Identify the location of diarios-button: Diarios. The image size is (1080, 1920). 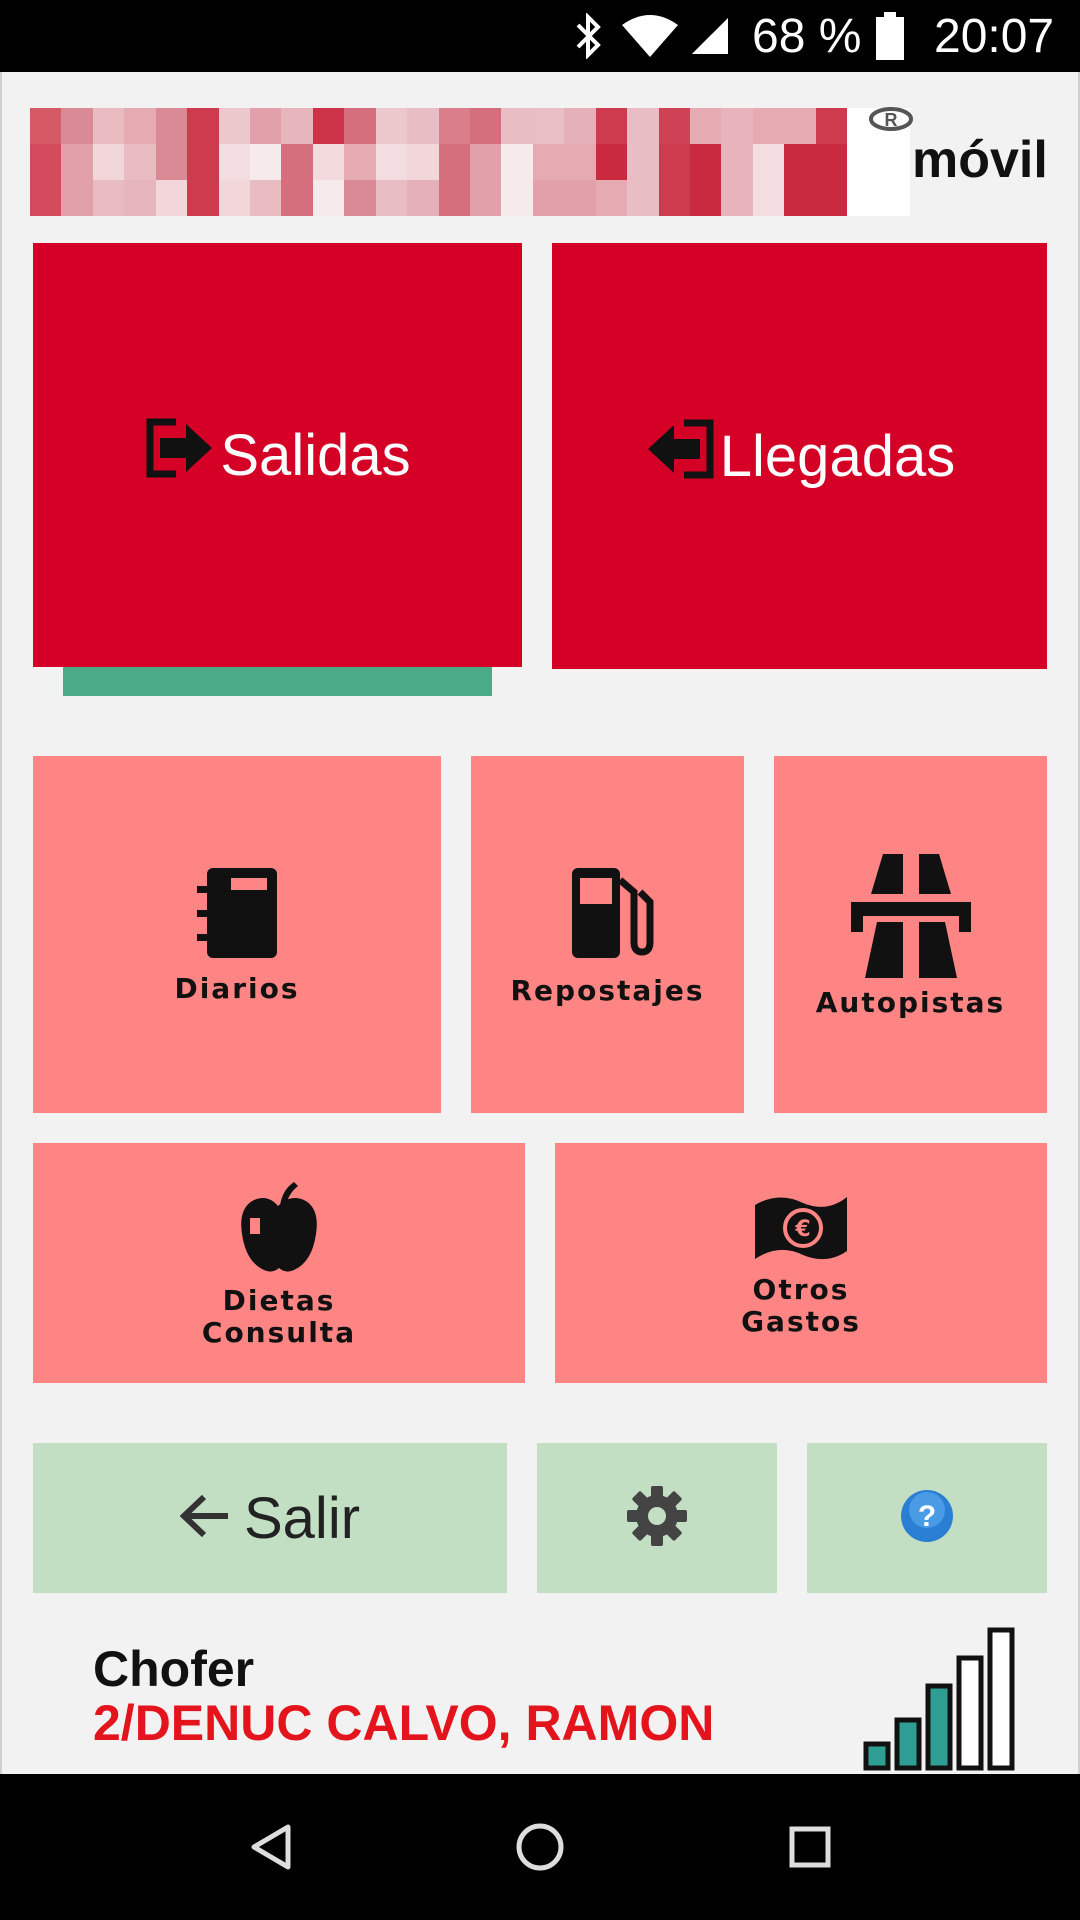
(237, 934).